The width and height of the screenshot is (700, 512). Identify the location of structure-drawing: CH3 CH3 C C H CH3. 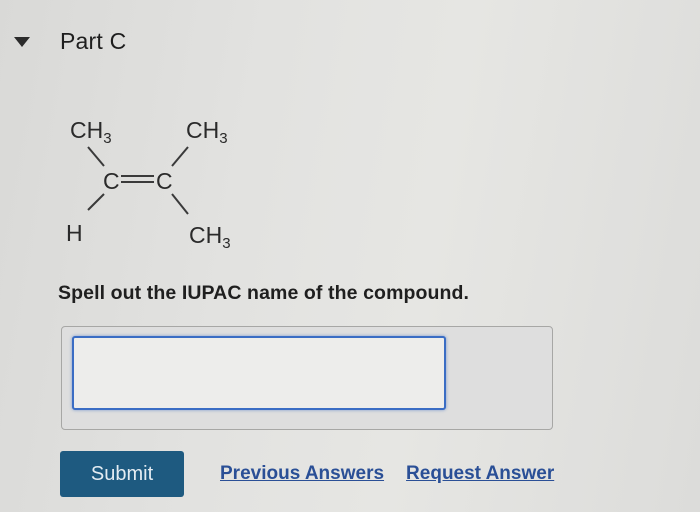
(148, 184).